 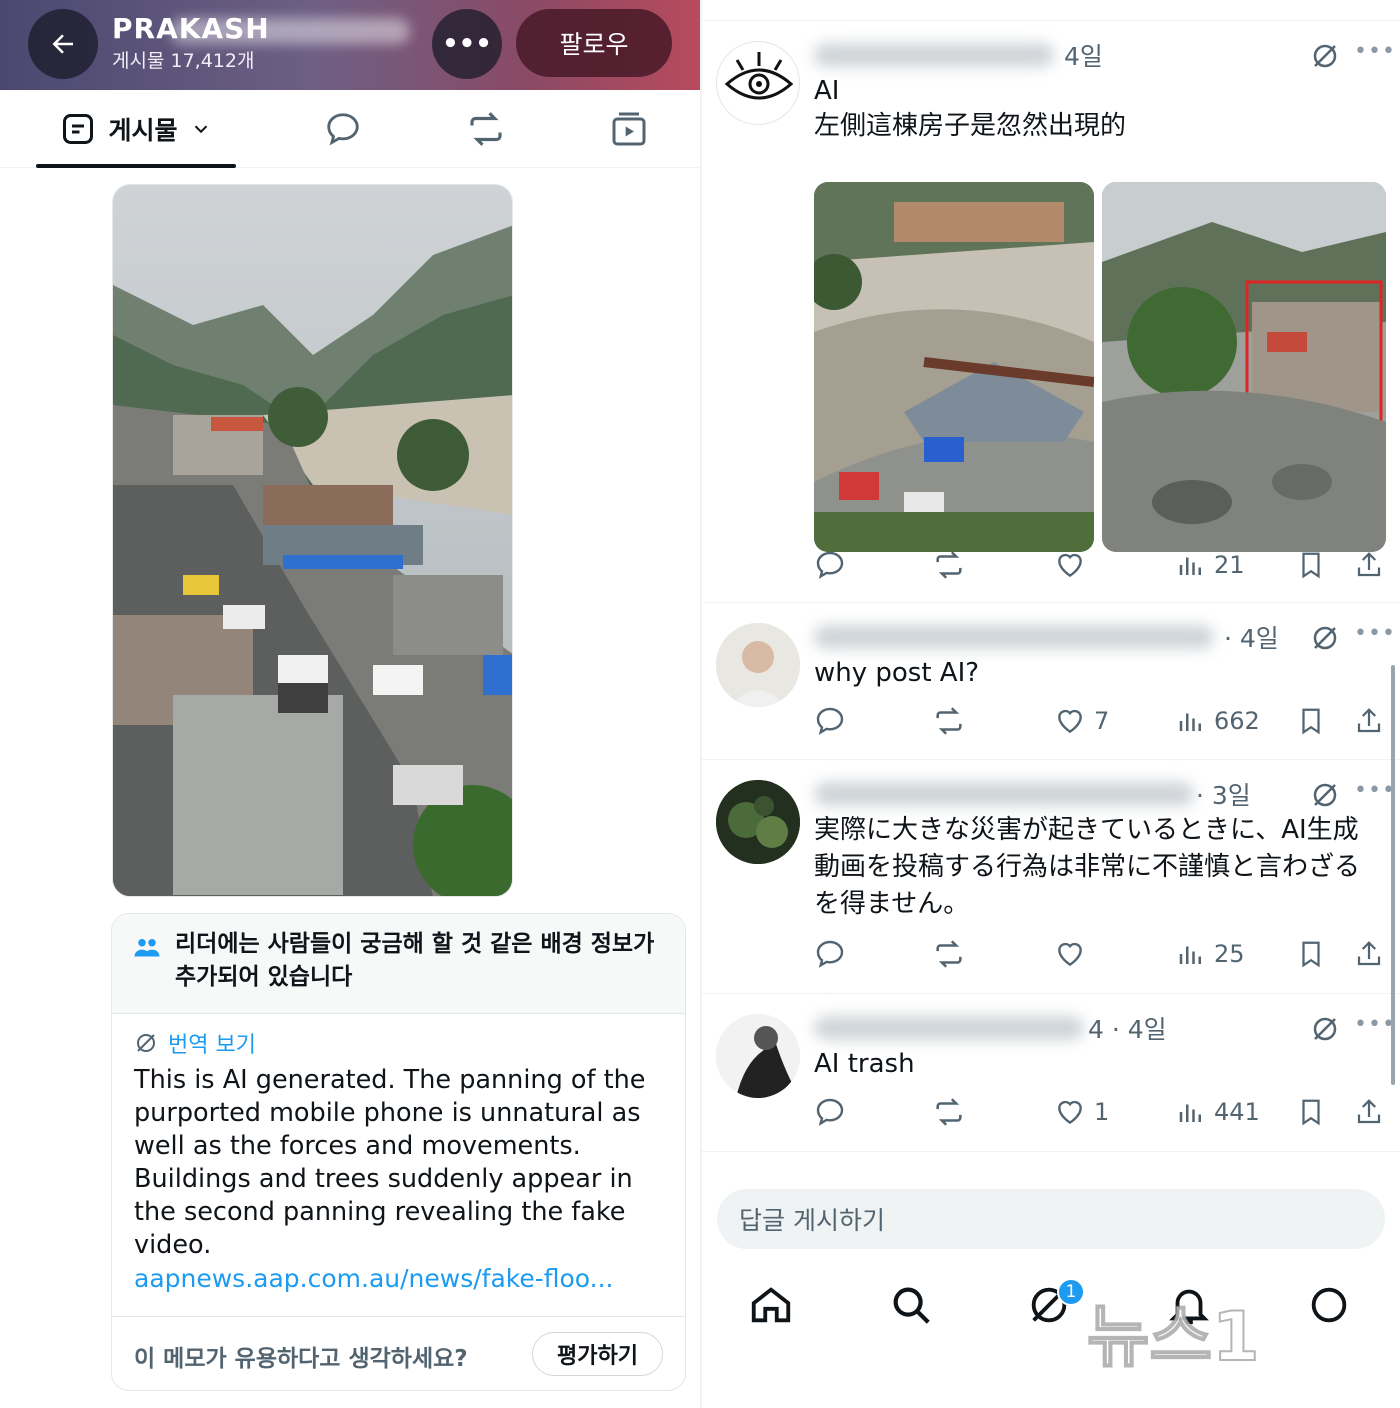 I want to click on follow-button: 팔로우, so click(x=594, y=43).